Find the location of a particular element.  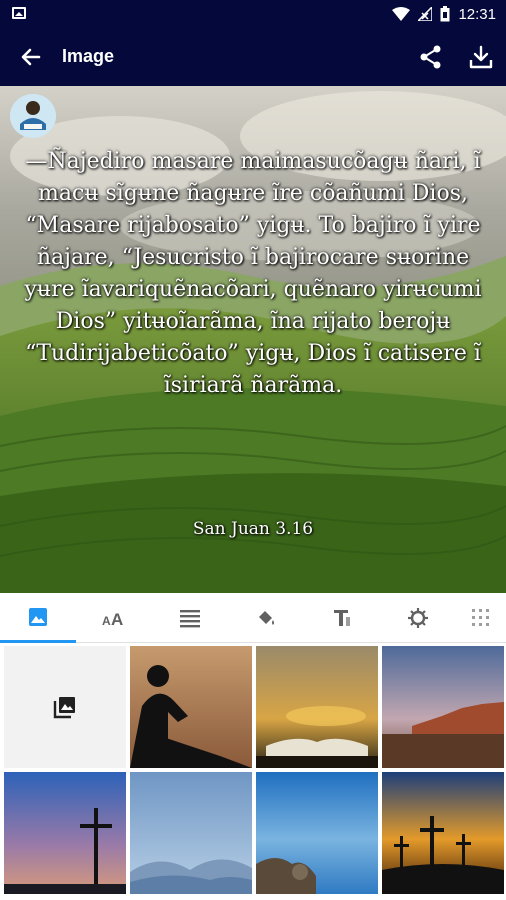

brightness-icon is located at coordinates (418, 618).